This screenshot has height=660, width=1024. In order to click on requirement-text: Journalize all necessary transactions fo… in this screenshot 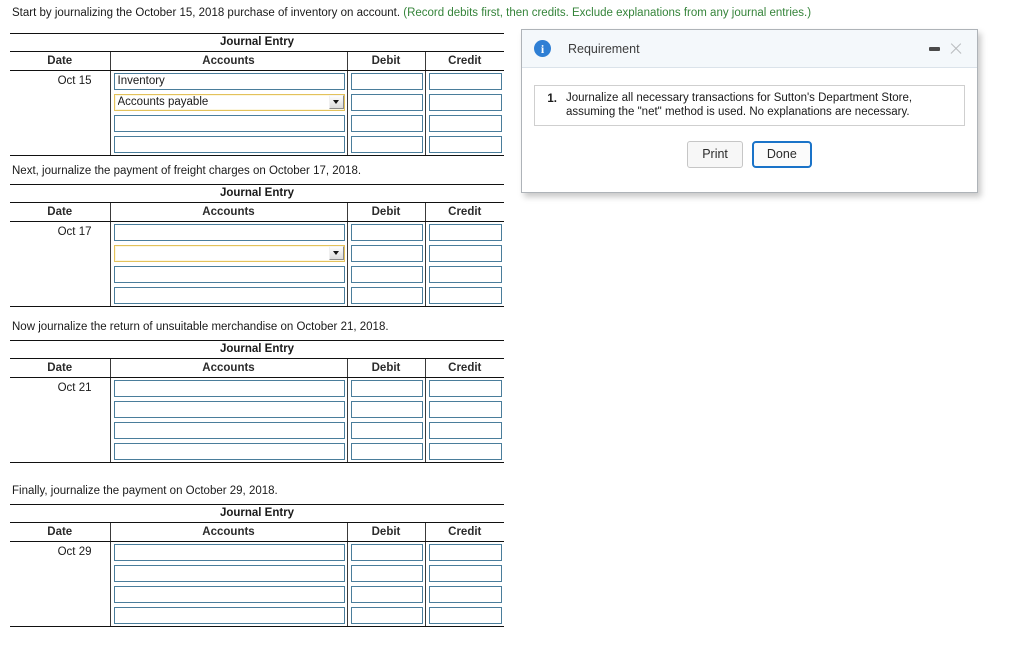, I will do `click(739, 105)`.